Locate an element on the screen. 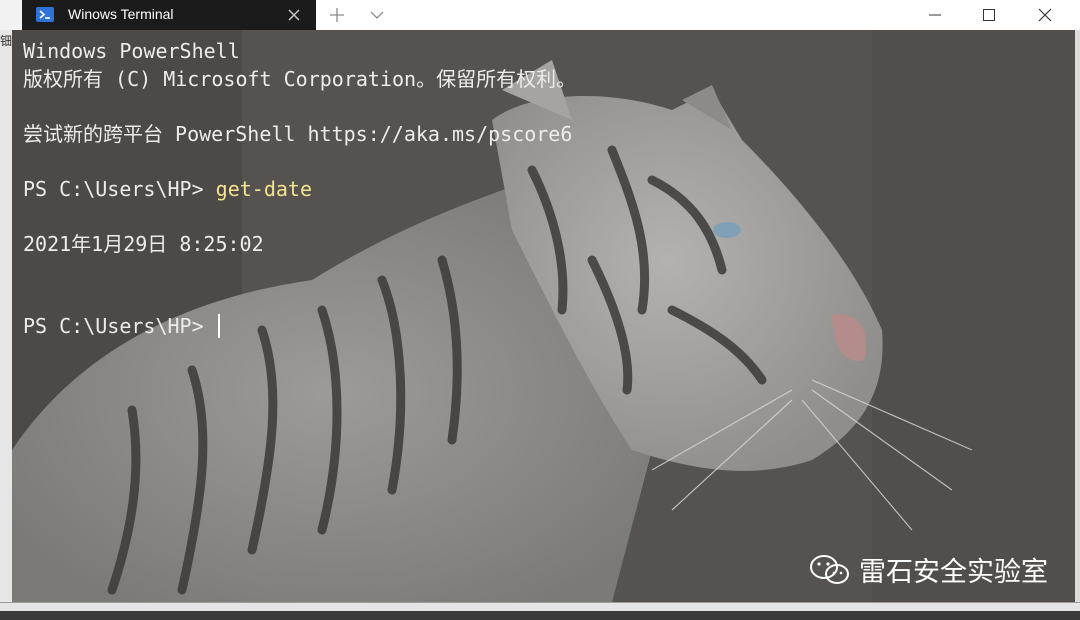 The width and height of the screenshot is (1080, 620). line-windows-powershell: Windows PowerShell is located at coordinates (131, 51).